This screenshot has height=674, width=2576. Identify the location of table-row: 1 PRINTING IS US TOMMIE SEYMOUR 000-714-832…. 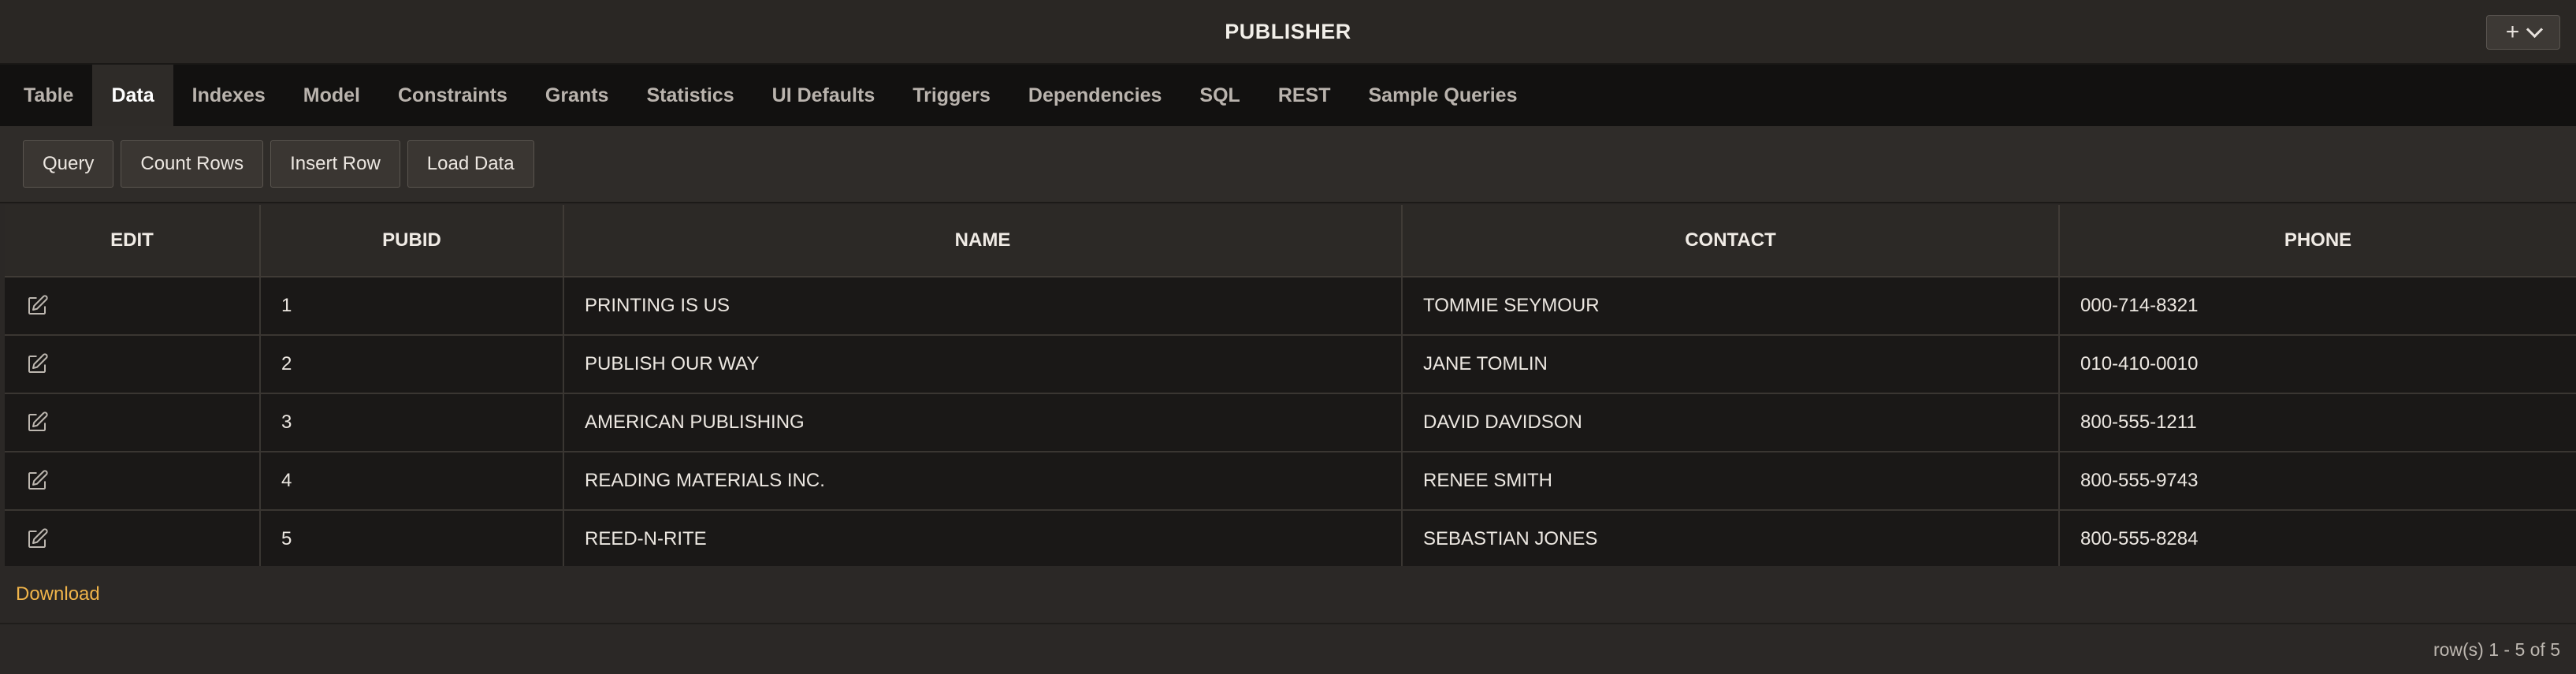
(1290, 306).